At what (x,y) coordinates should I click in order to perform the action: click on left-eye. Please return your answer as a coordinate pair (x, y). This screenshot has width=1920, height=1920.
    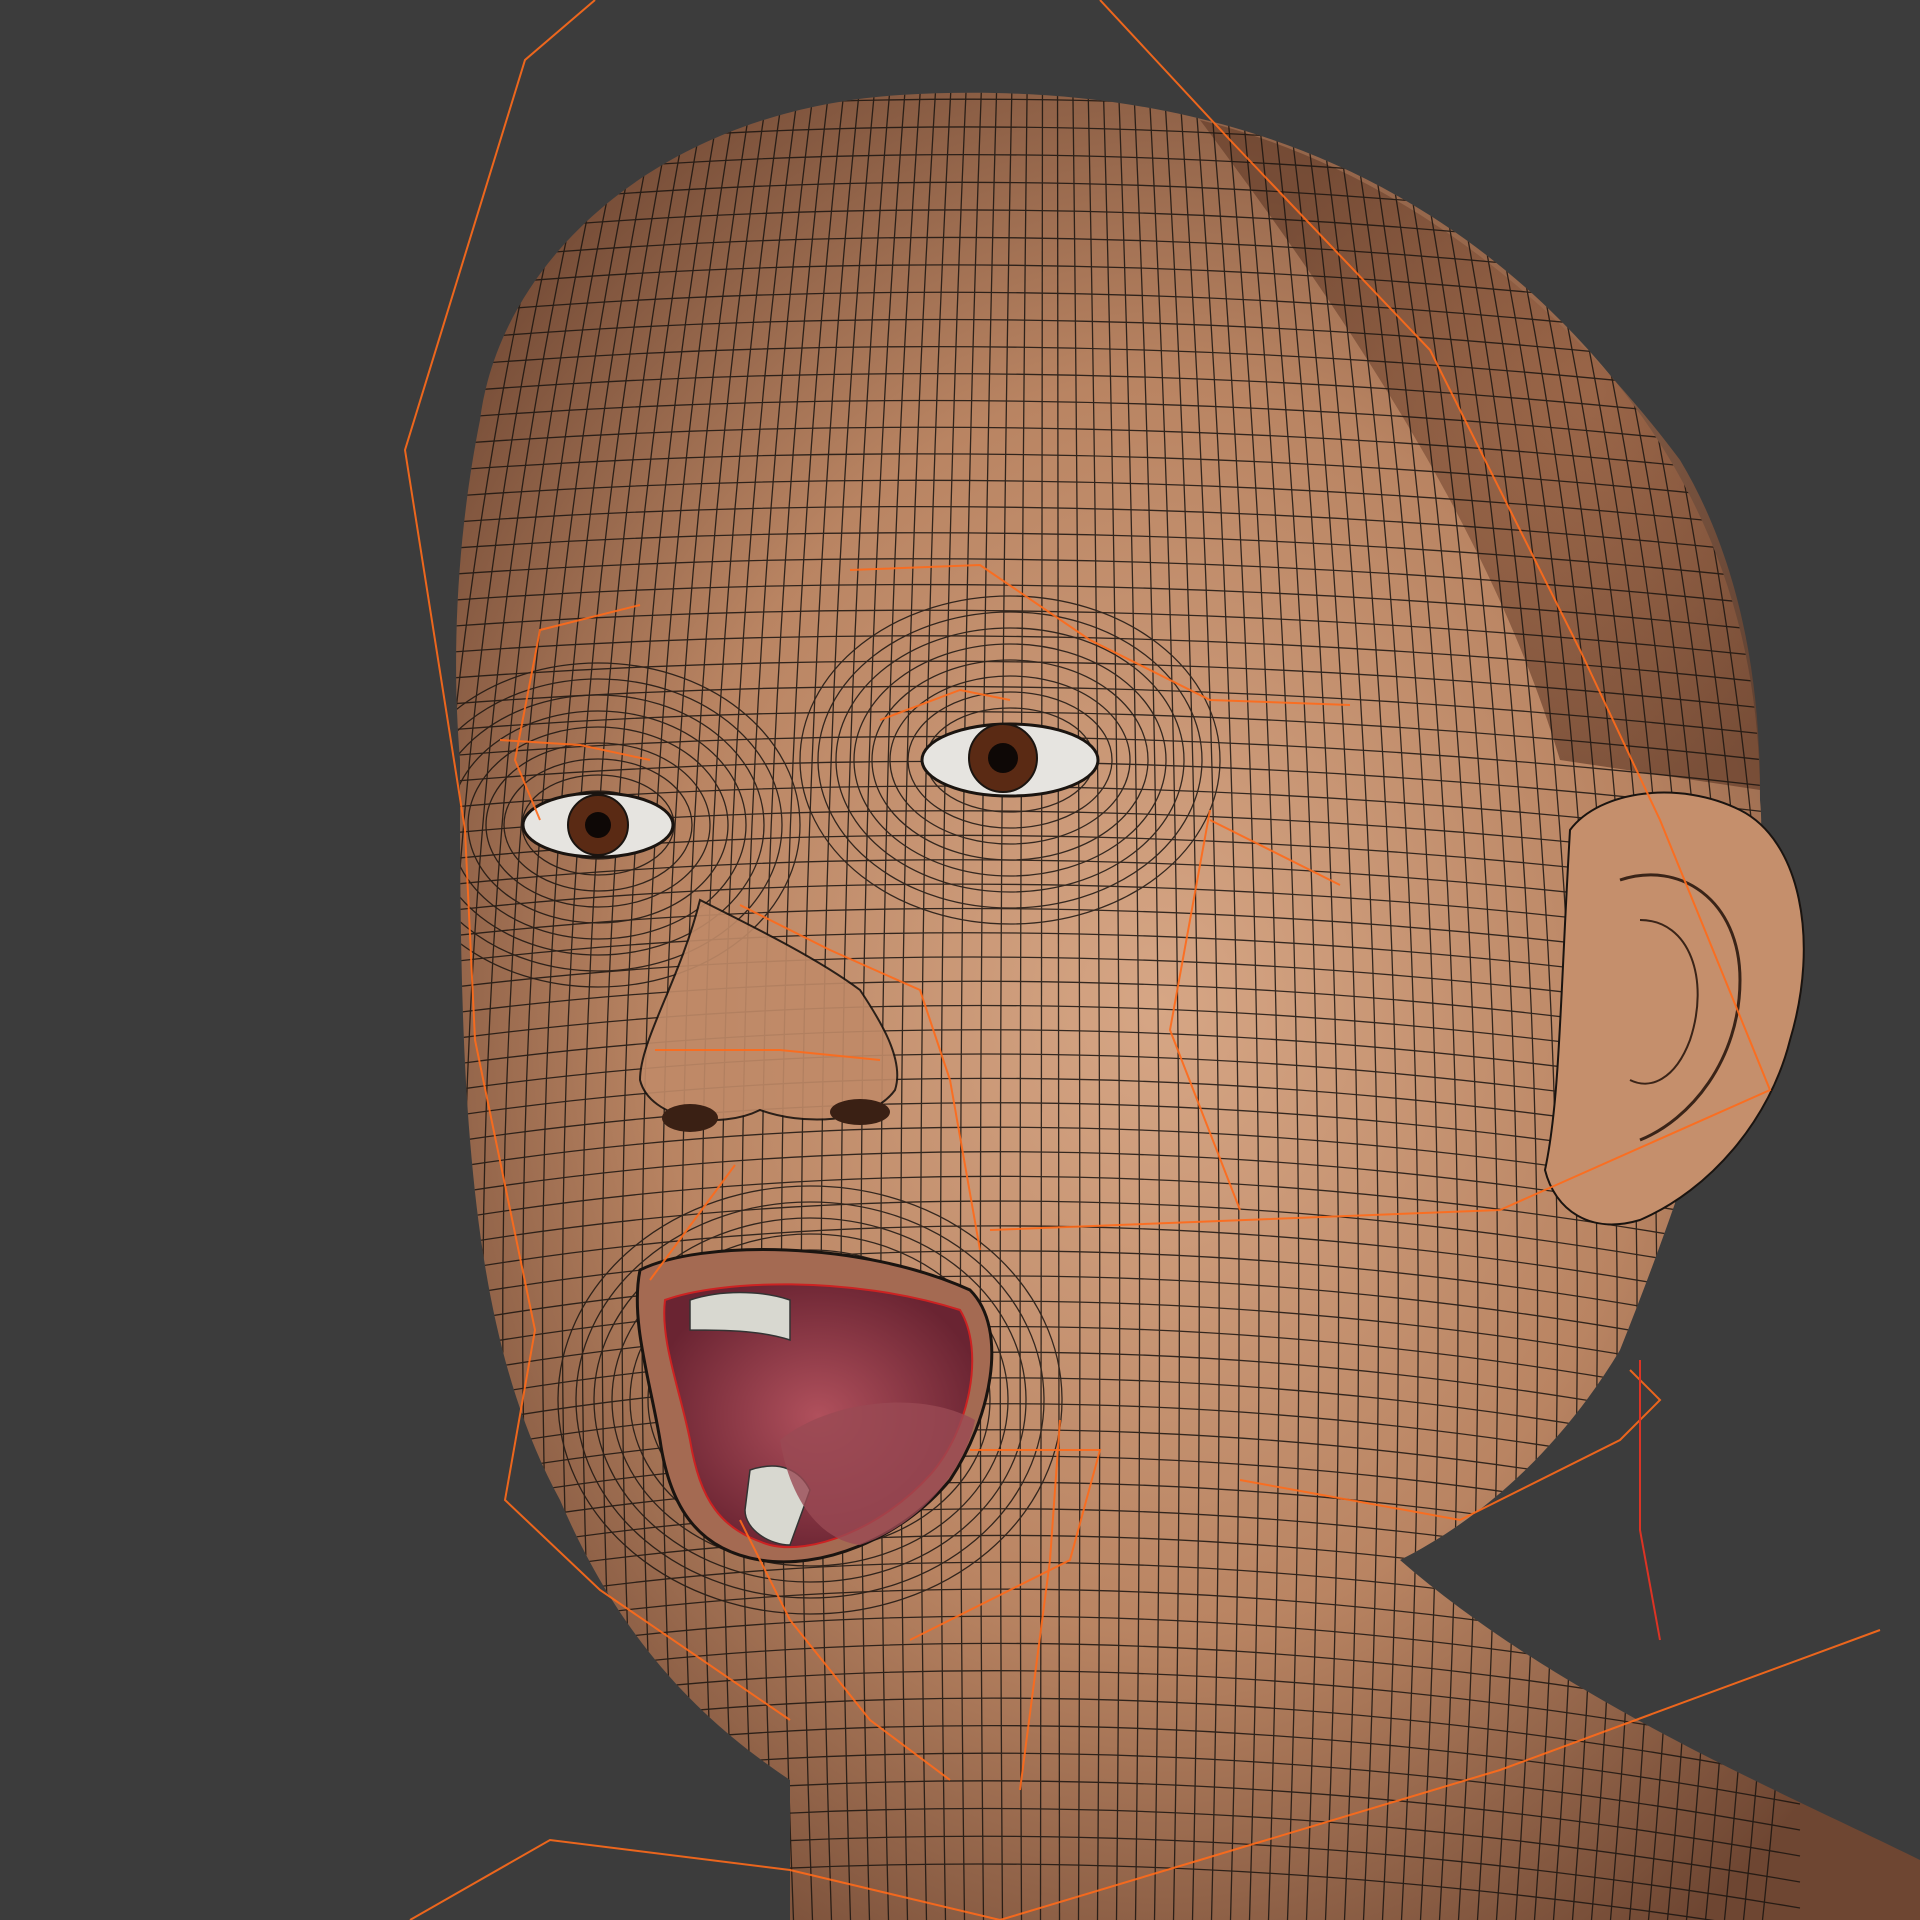
    Looking at the image, I should click on (598, 825).